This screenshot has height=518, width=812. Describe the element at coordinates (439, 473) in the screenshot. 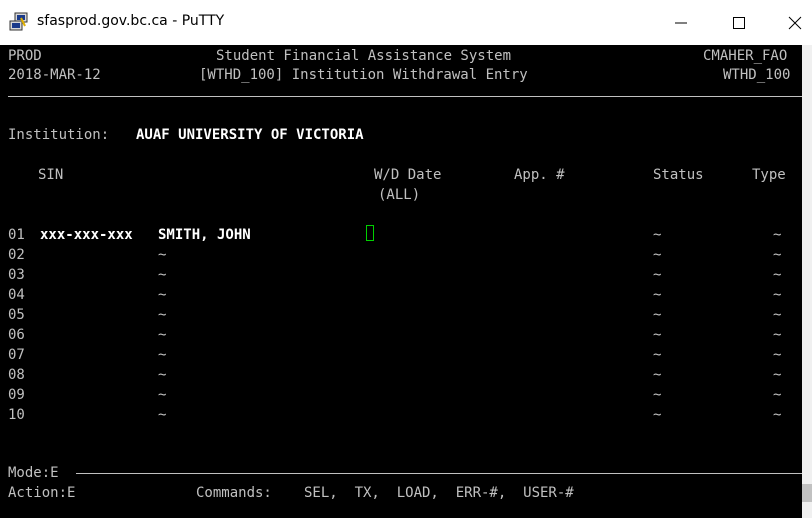

I see `footer-divider` at that location.